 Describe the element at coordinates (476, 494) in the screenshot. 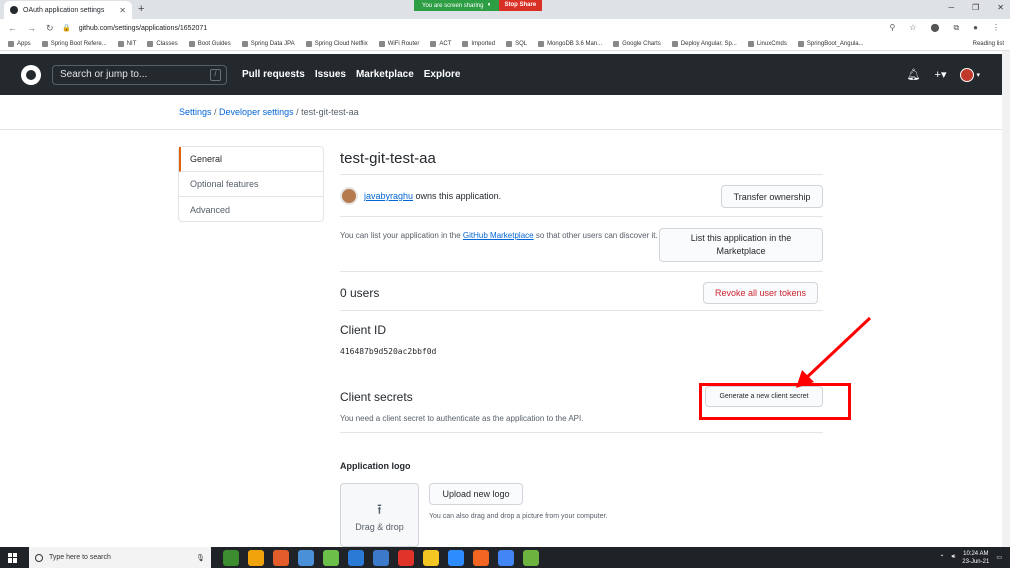

I see `upload-logo-button: Upload new logo` at that location.